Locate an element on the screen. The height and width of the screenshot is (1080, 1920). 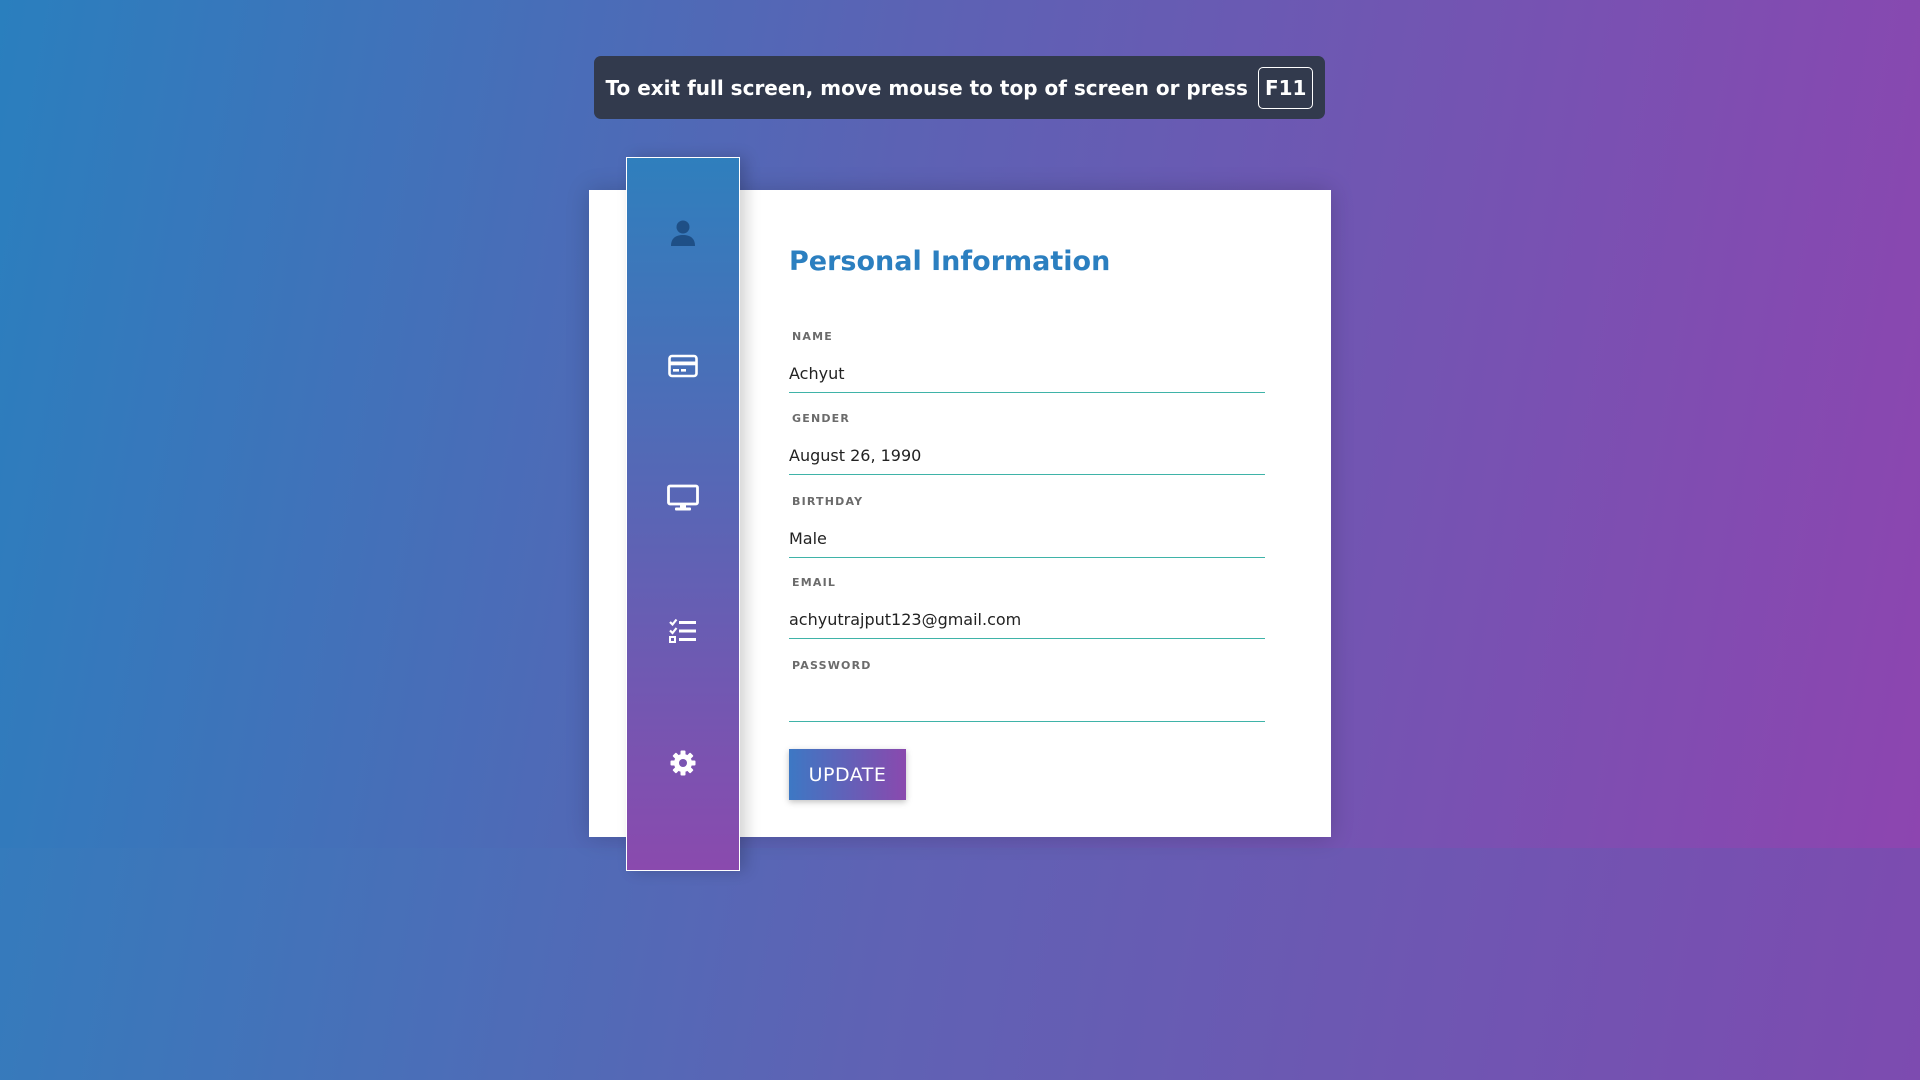
page-title: Personal Information is located at coordinates (950, 261).